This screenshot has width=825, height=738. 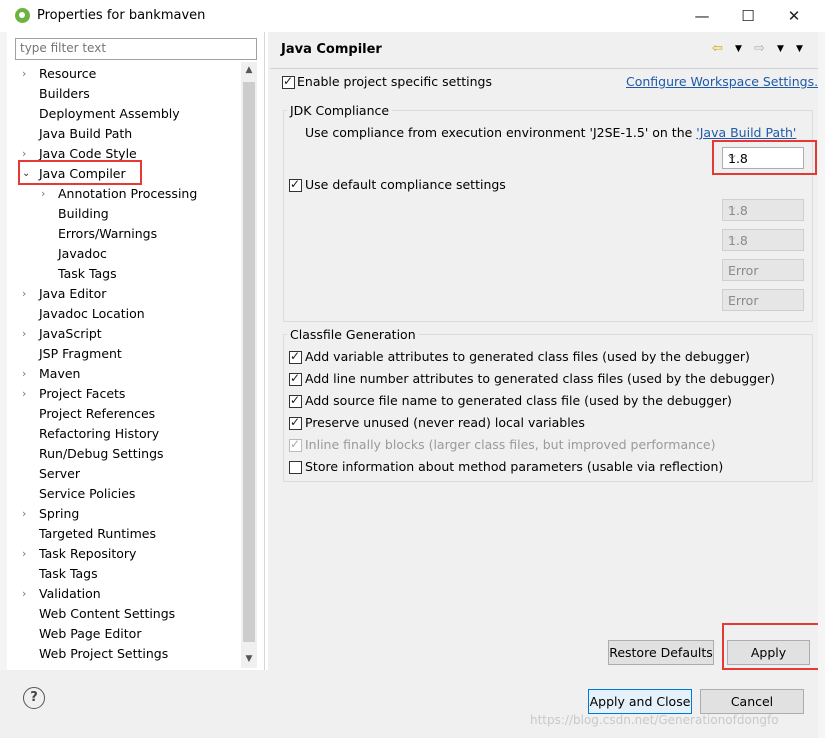 What do you see at coordinates (340, 110) in the screenshot?
I see `jdk-compliance-title: JDK Compliance` at bounding box center [340, 110].